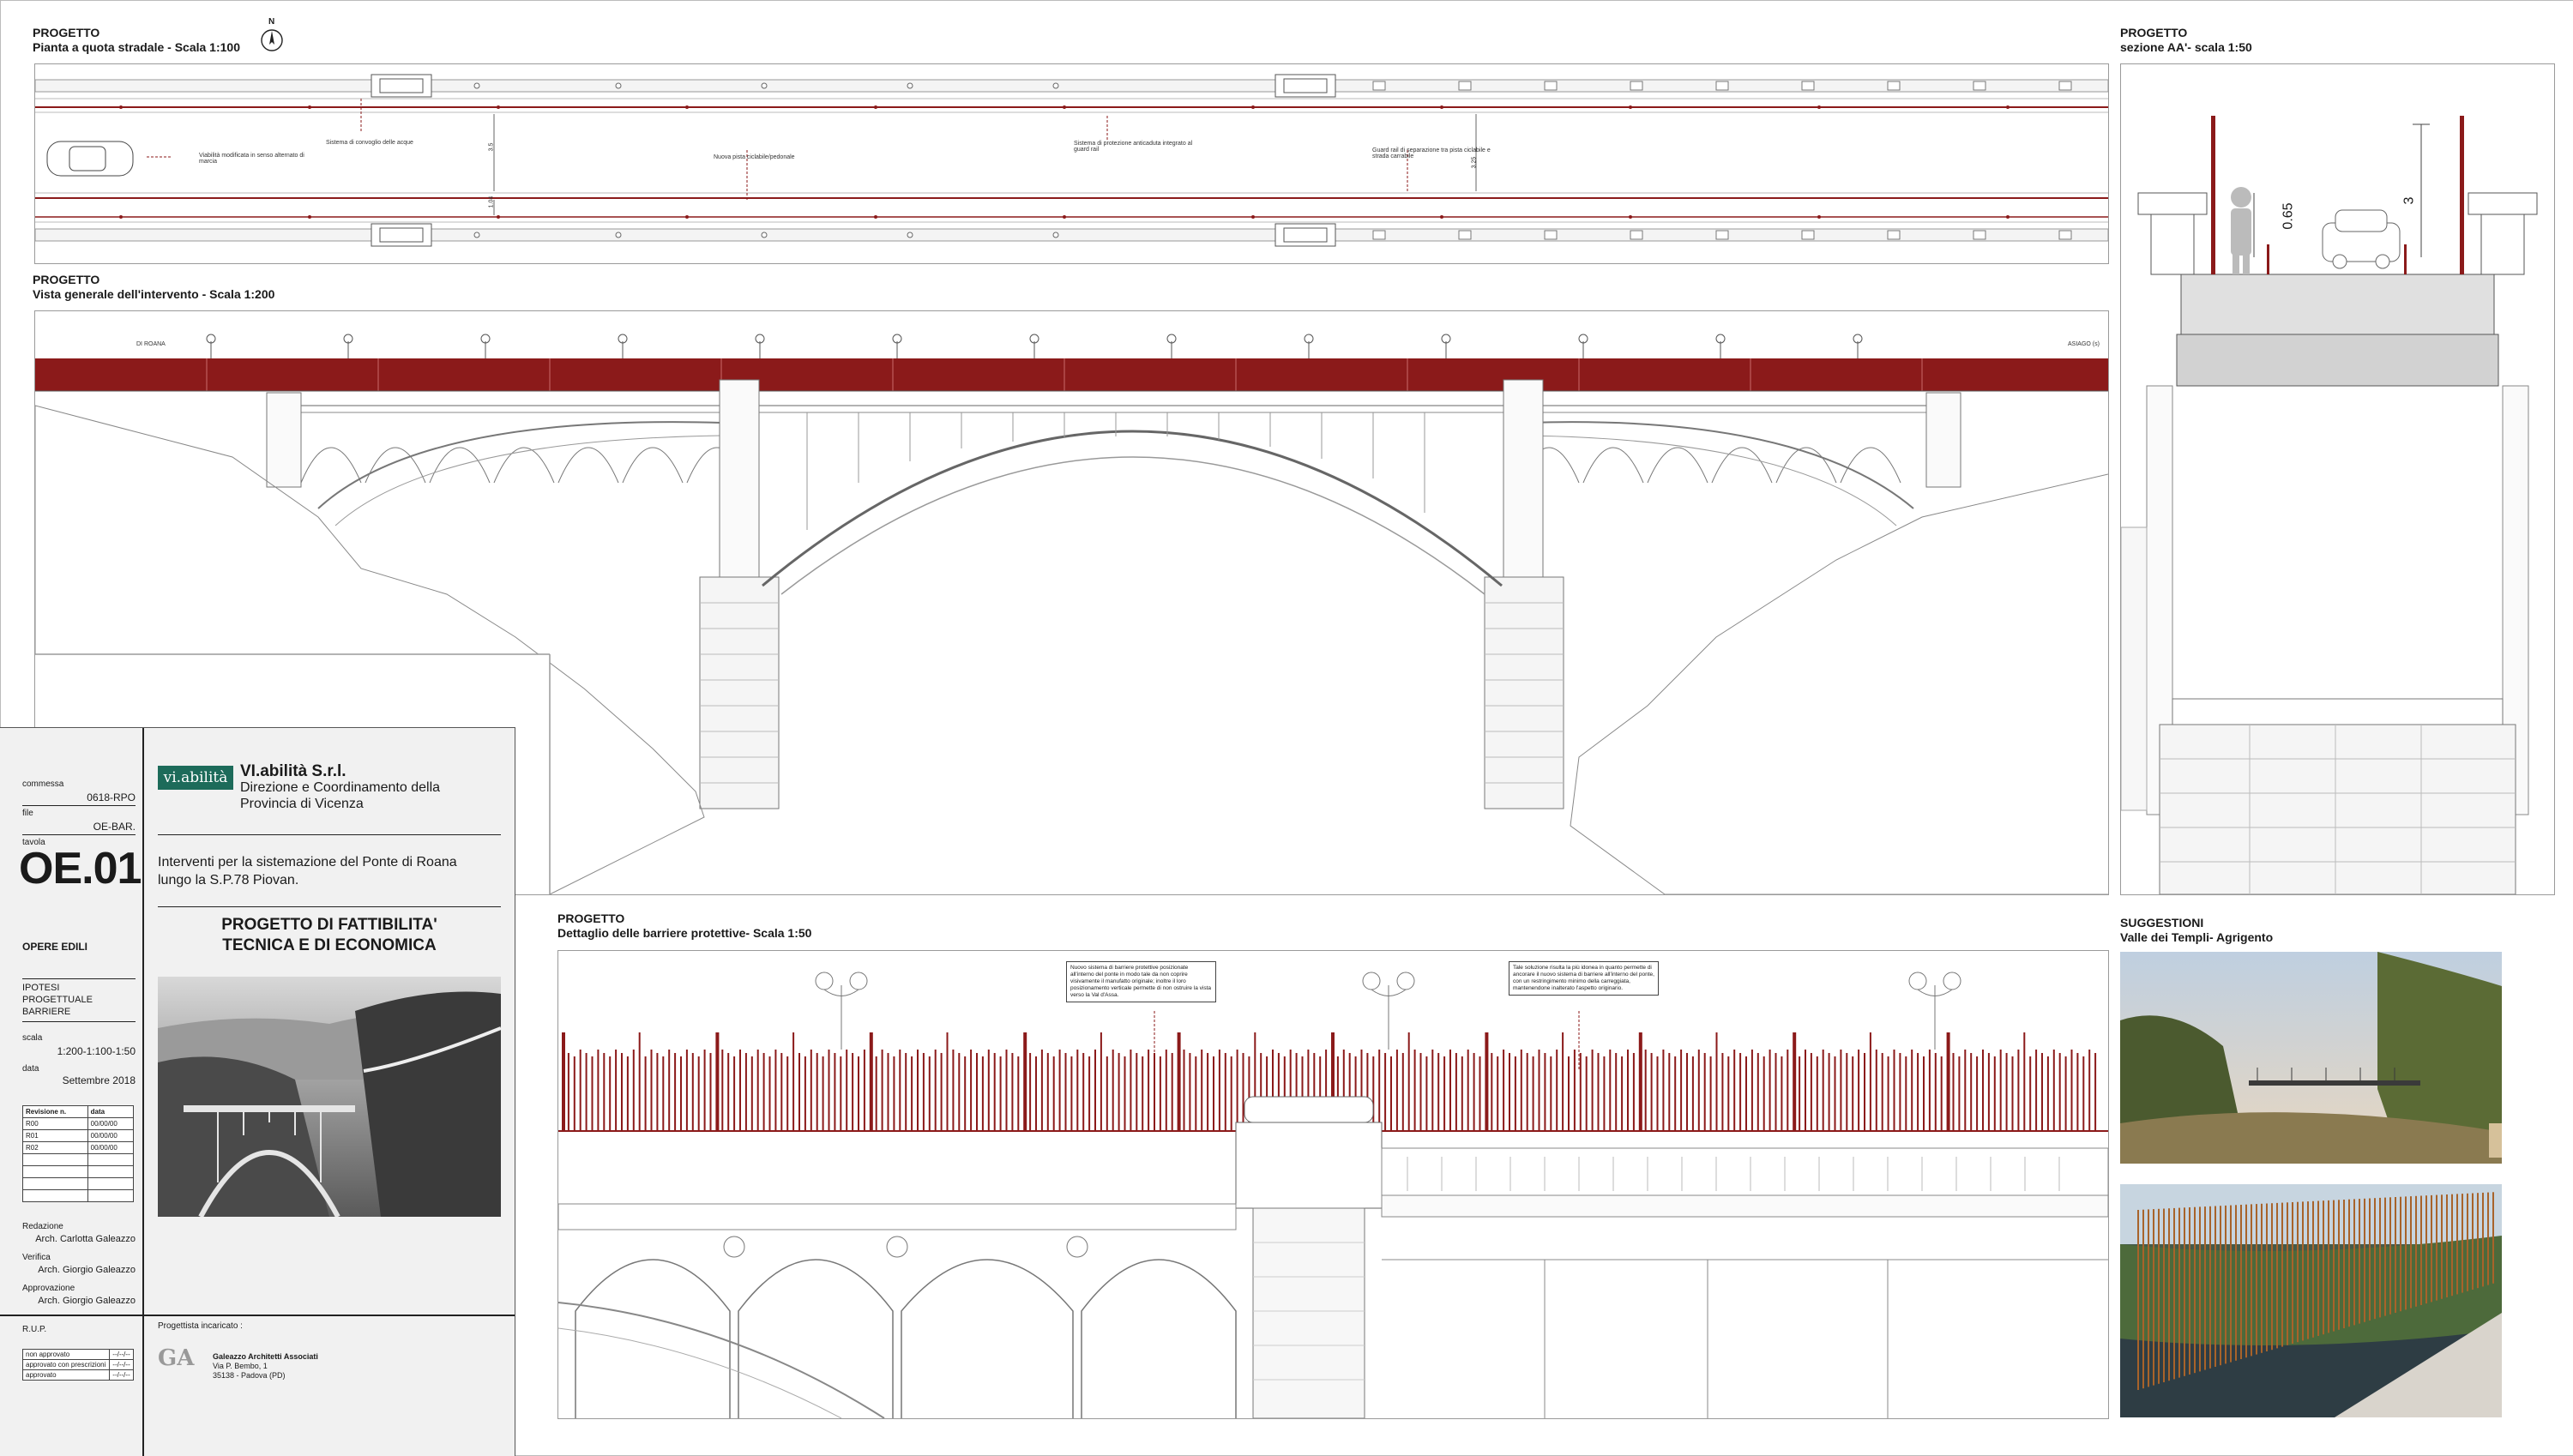 This screenshot has height=1456, width=2573. I want to click on approvazione-value: Arch. Giorgio Galeazzo, so click(87, 1301).